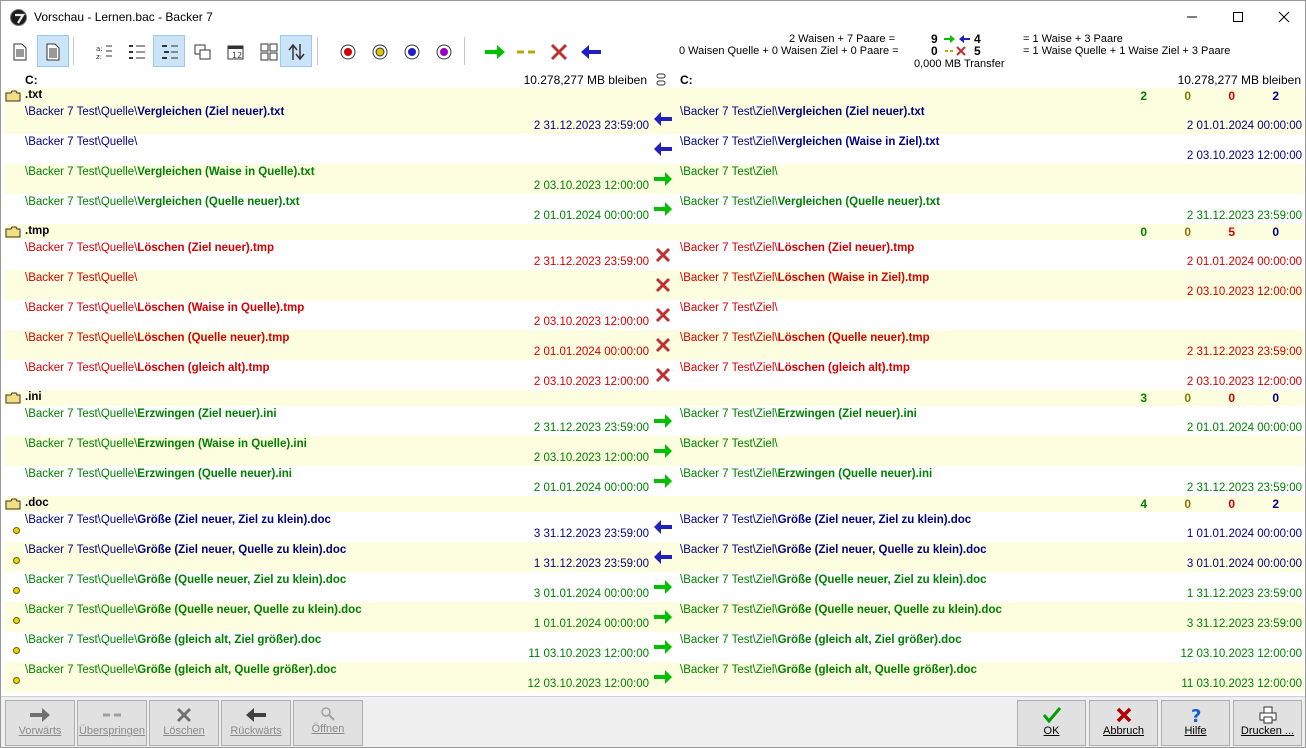  I want to click on tool-swap-direction, so click(296, 51).